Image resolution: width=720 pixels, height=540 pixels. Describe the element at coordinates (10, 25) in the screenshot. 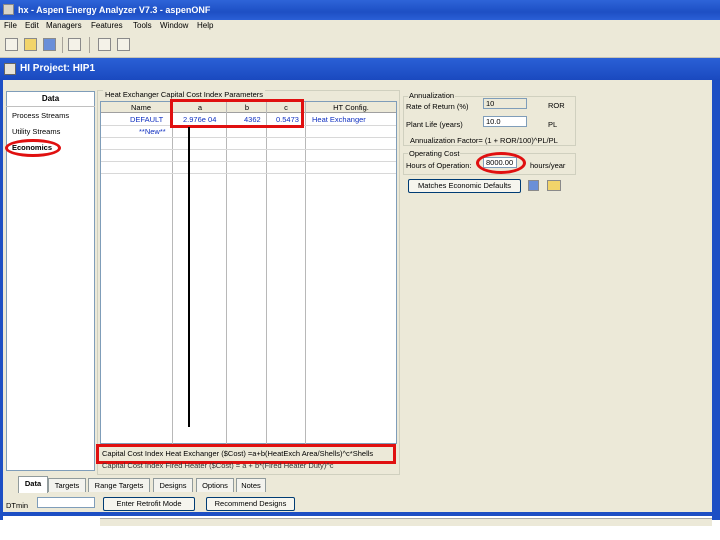

I see `menu-file: File` at that location.